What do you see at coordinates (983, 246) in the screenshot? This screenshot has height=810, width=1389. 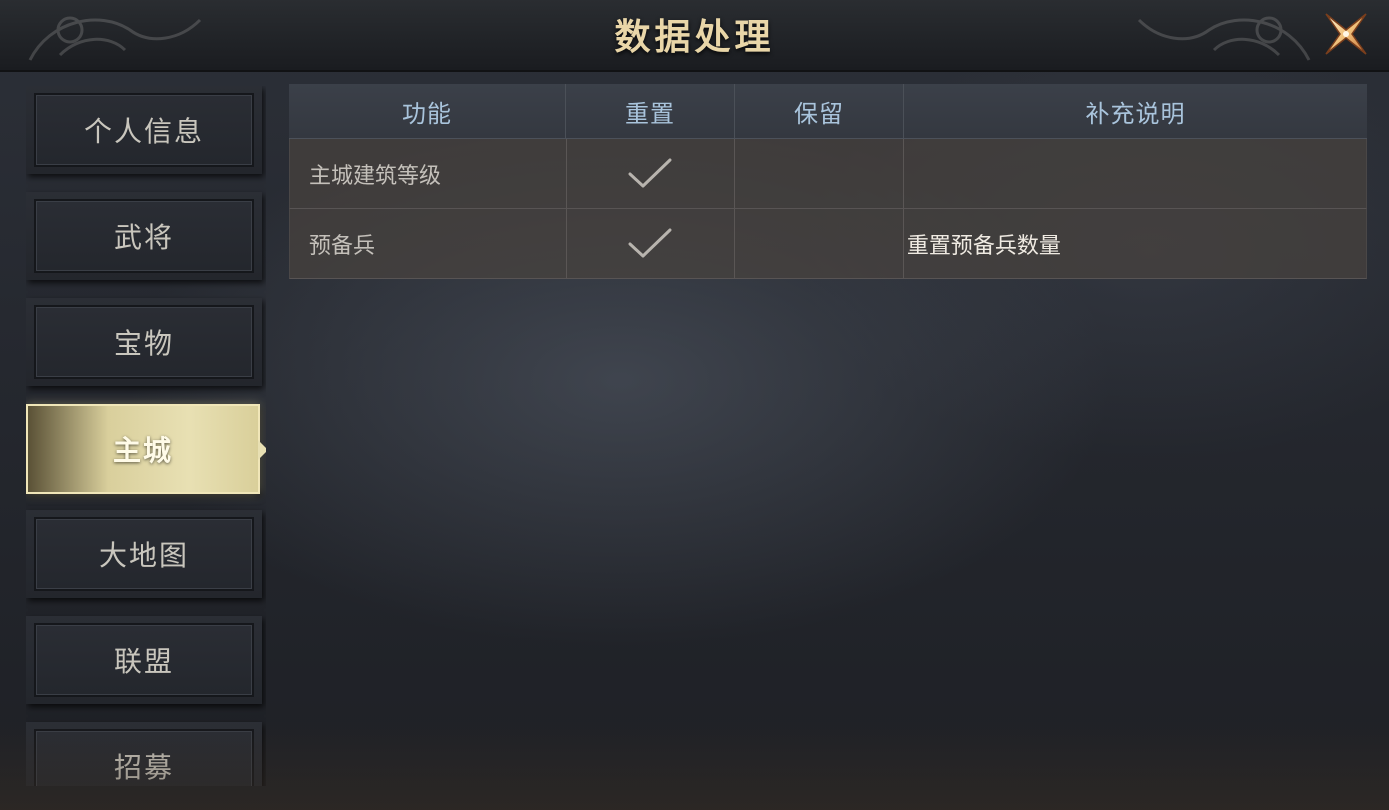 I see `cell-note: 重置预备兵数量` at bounding box center [983, 246].